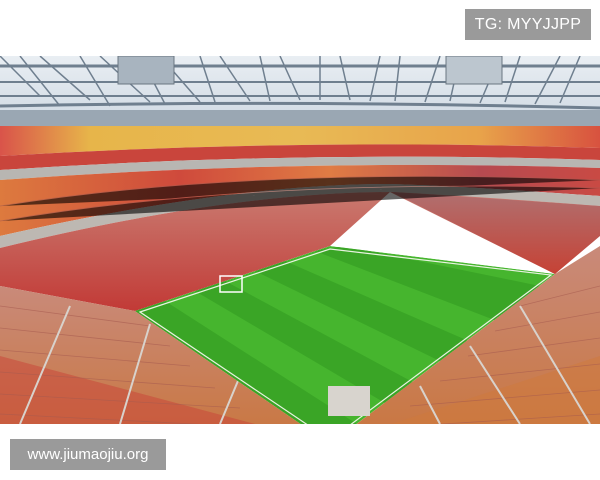 The height and width of the screenshot is (480, 600). Describe the element at coordinates (528, 24) in the screenshot. I see `watermark-top-label: TG: MYYJJPP` at that location.